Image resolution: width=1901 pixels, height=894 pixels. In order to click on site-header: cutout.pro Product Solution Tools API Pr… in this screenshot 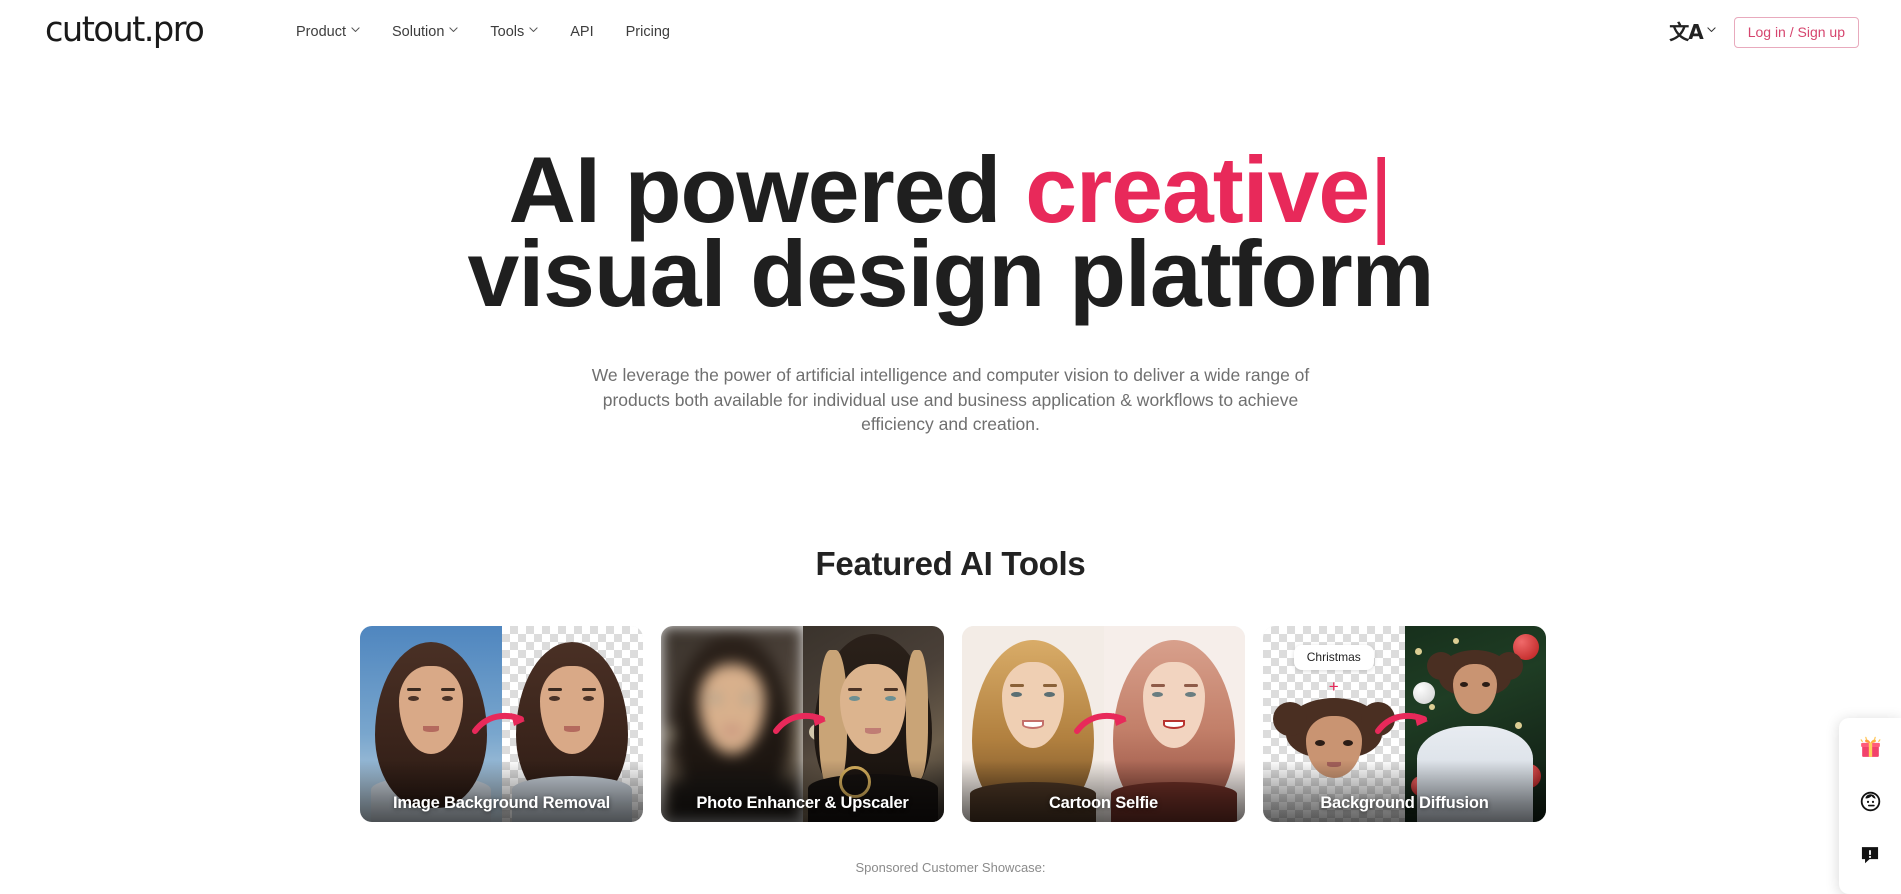, I will do `click(950, 32)`.